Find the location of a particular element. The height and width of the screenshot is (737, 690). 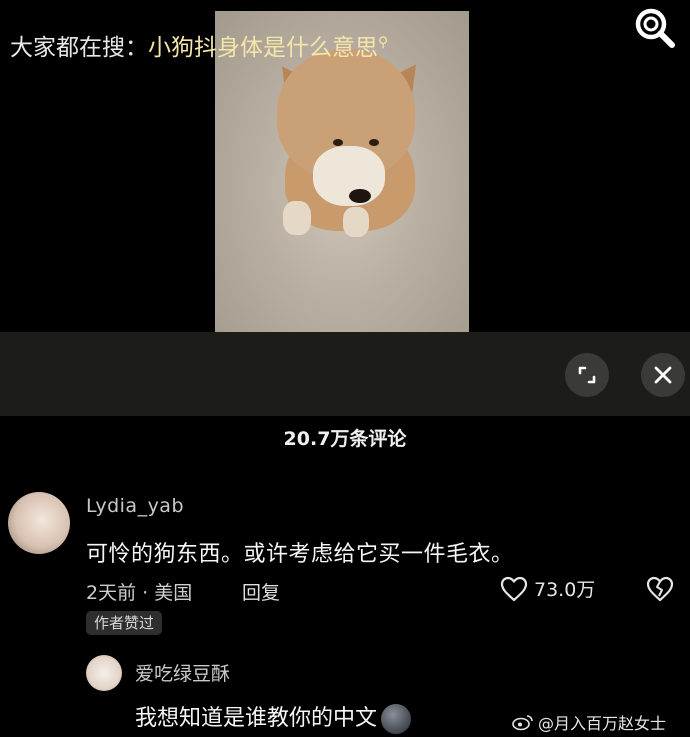

expand-button is located at coordinates (587, 375).